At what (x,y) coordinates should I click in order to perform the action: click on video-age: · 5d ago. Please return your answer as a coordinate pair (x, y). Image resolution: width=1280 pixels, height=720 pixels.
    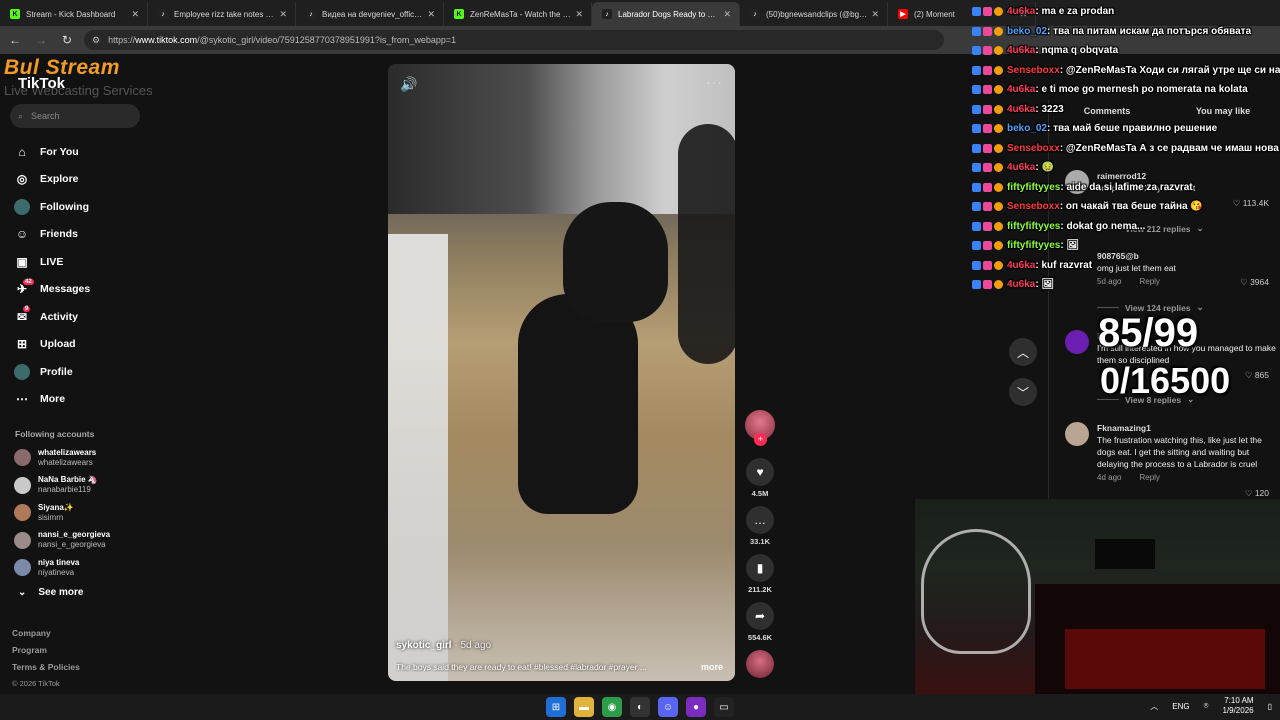
    Looking at the image, I should click on (471, 645).